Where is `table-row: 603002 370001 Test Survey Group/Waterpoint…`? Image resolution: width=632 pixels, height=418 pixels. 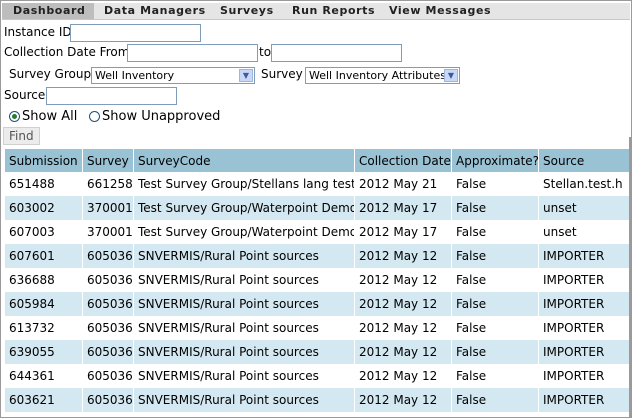
table-row: 603002 370001 Test Survey Group/Waterpoint… is located at coordinates (316, 208).